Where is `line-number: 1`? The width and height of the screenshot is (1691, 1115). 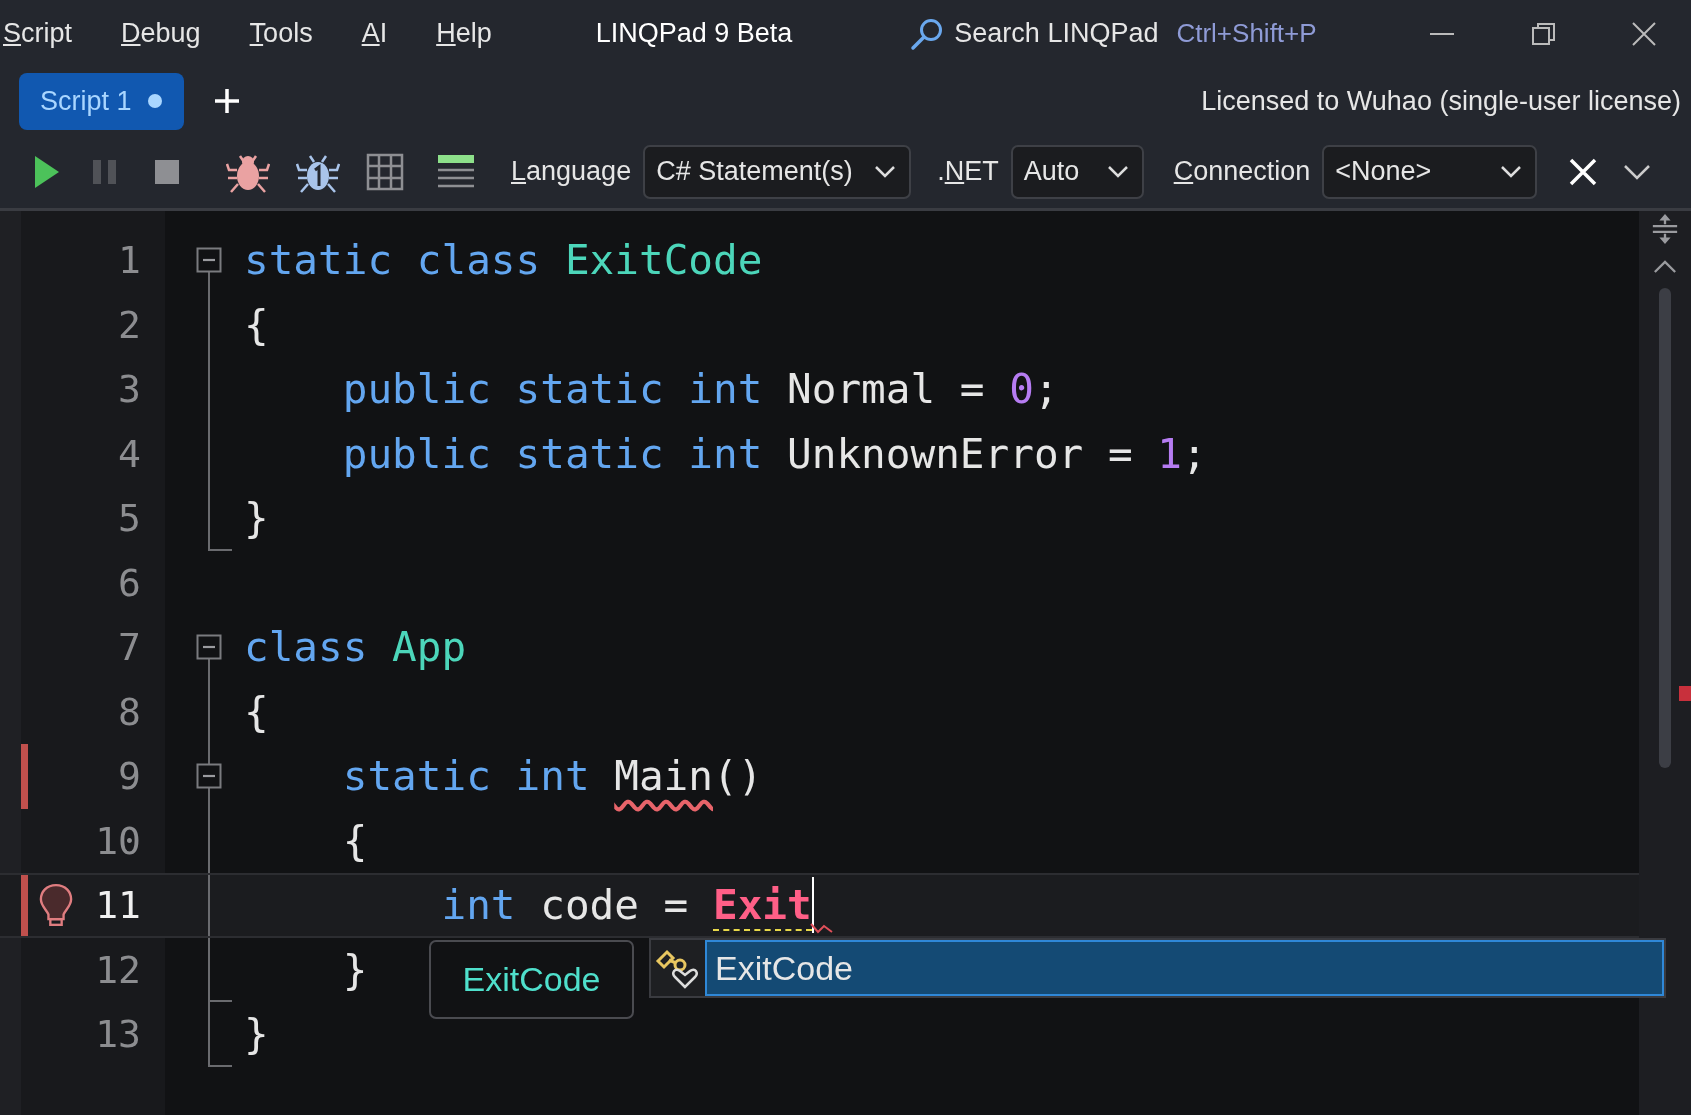
line-number: 1 is located at coordinates (129, 260).